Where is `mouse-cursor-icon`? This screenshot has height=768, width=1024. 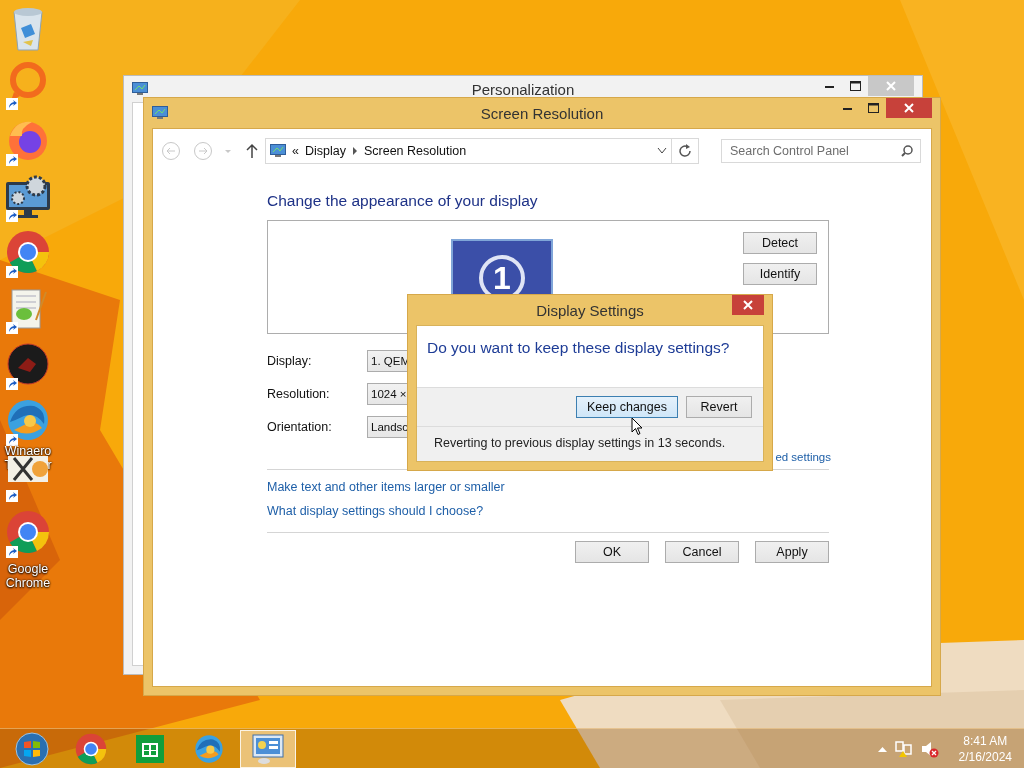
mouse-cursor-icon is located at coordinates (637, 426).